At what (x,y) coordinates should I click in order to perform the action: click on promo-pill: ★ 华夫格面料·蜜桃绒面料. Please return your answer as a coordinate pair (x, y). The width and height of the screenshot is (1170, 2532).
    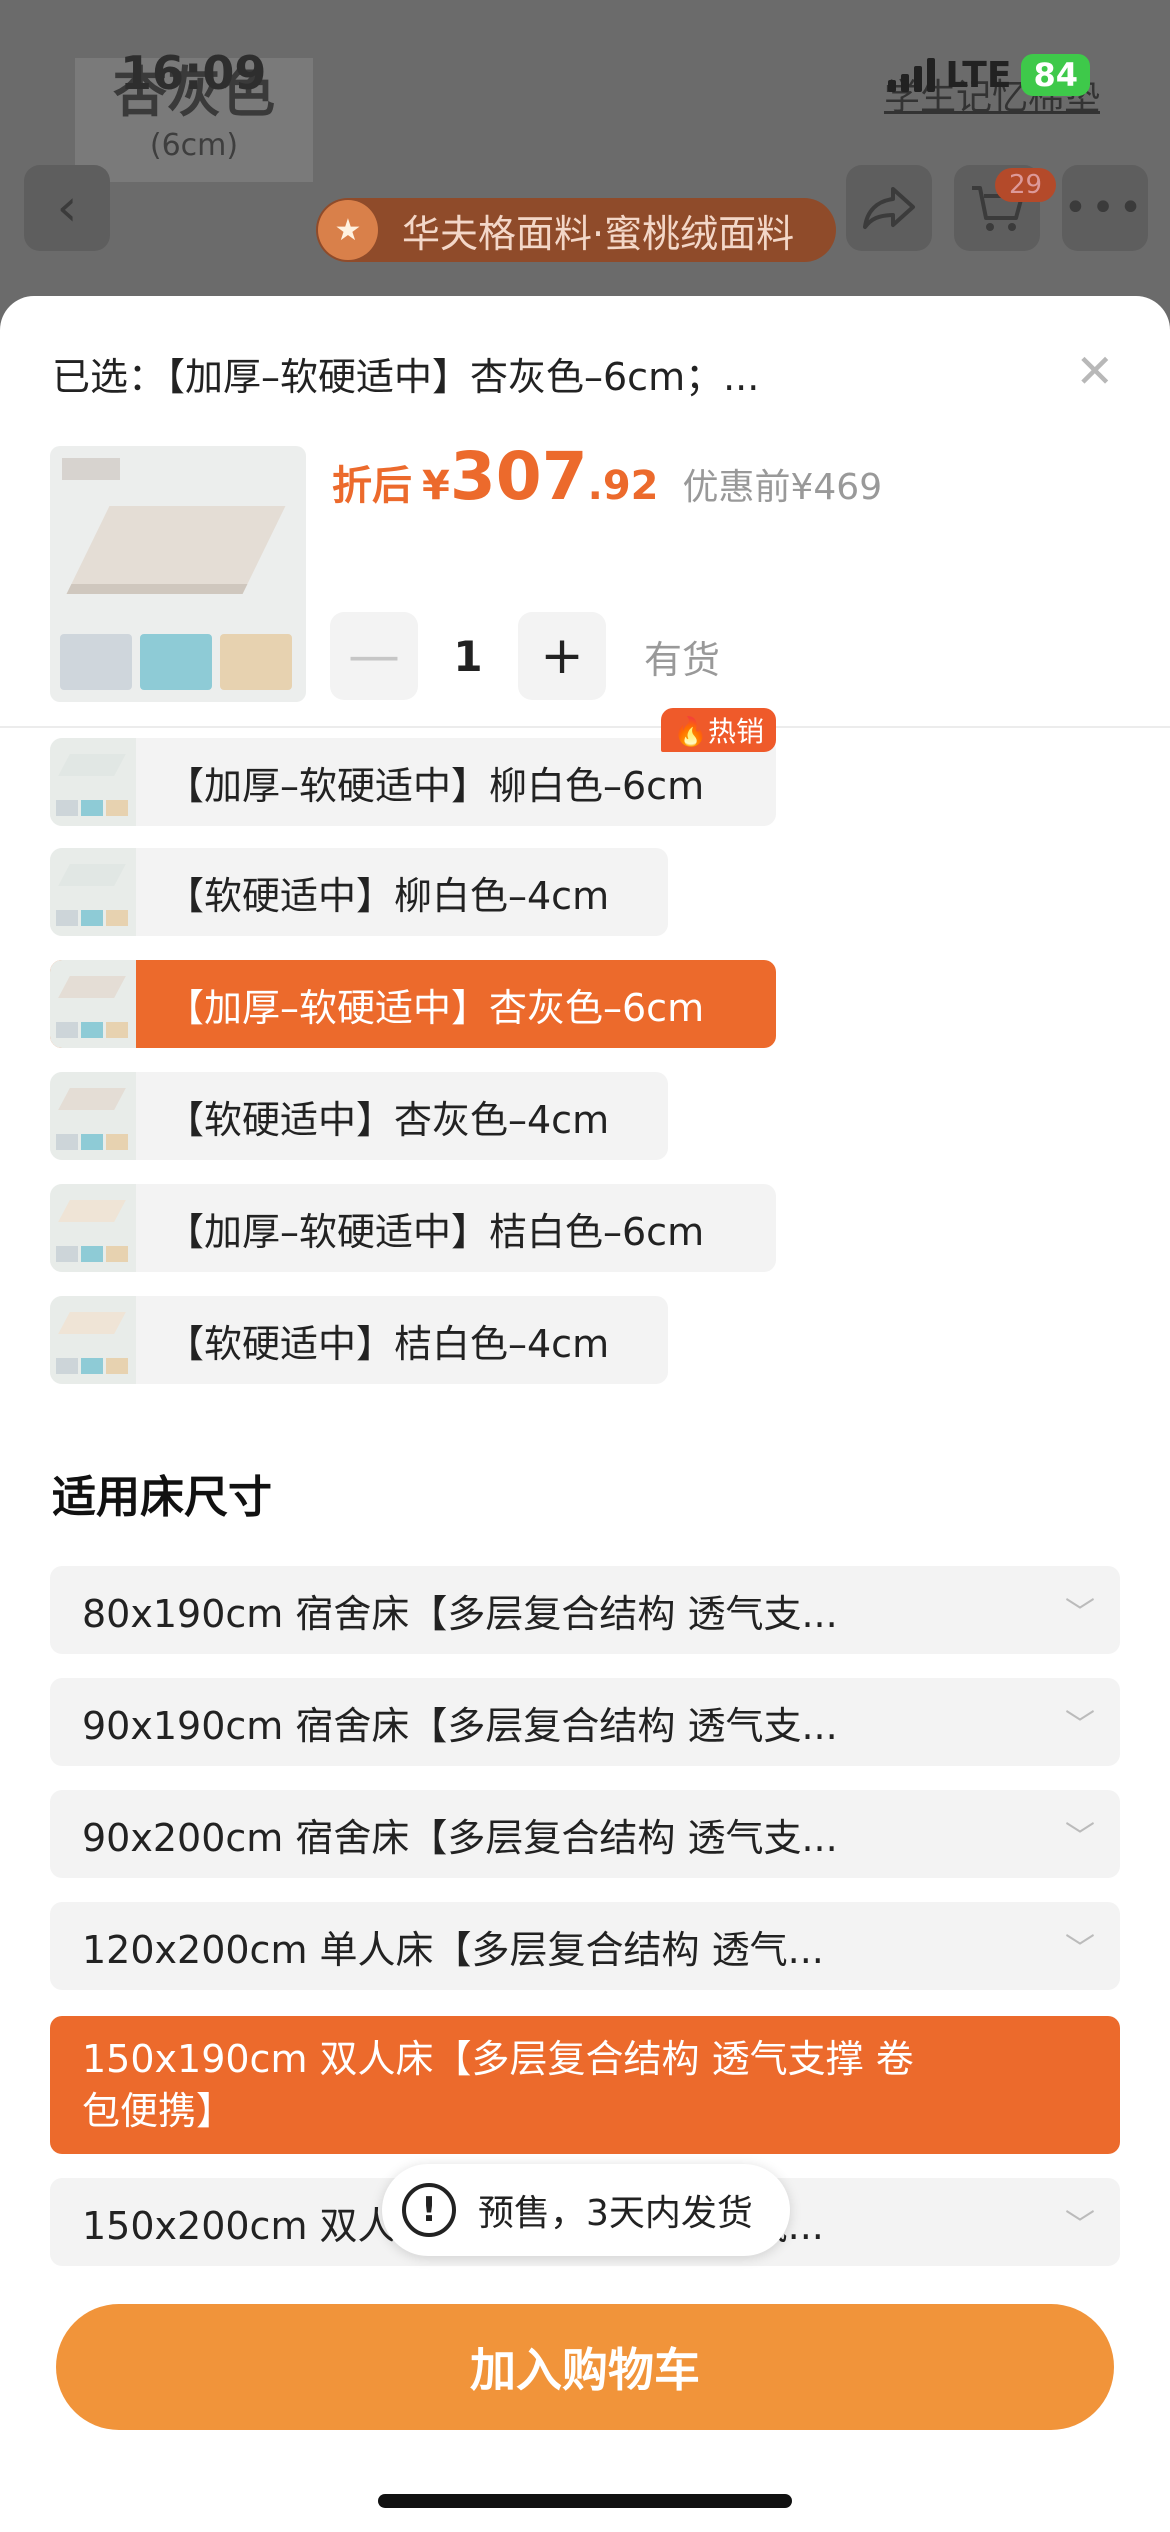
    Looking at the image, I should click on (576, 230).